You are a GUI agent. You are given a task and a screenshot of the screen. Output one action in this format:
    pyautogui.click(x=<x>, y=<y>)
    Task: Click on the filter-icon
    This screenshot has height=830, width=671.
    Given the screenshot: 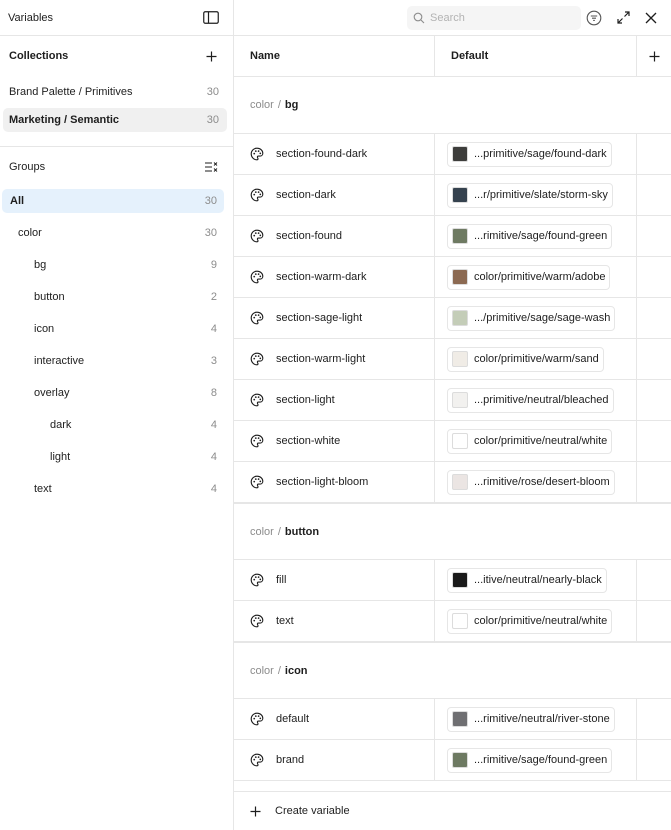 What is the action you would take?
    pyautogui.click(x=594, y=18)
    